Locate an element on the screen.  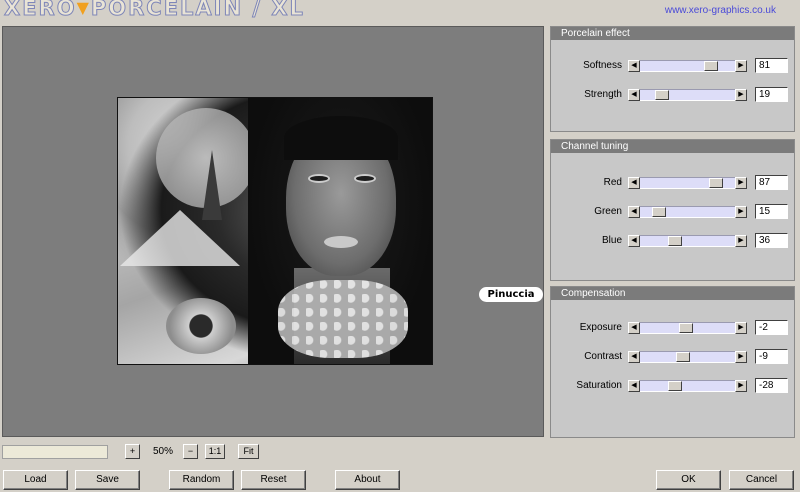
blue-value-field: 36 is located at coordinates (771, 240).